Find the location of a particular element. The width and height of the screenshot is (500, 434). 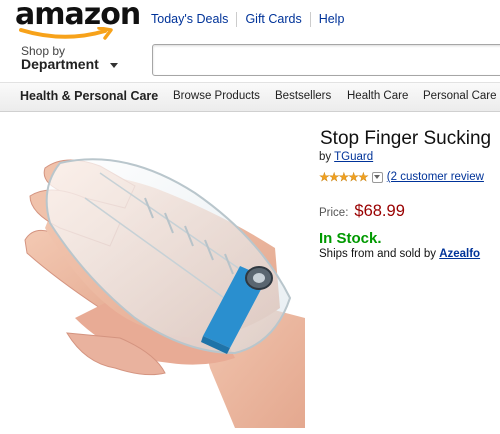

amazon-logo: amazon is located at coordinates (78, 20).